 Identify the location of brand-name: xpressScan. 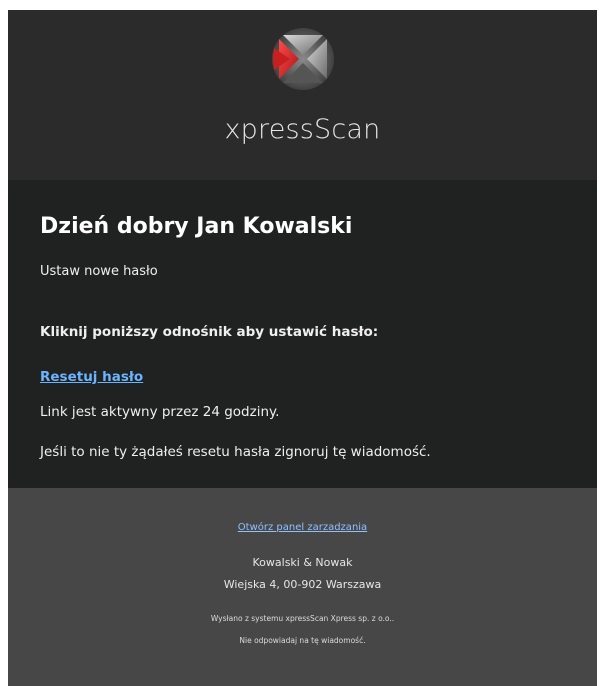
(302, 129).